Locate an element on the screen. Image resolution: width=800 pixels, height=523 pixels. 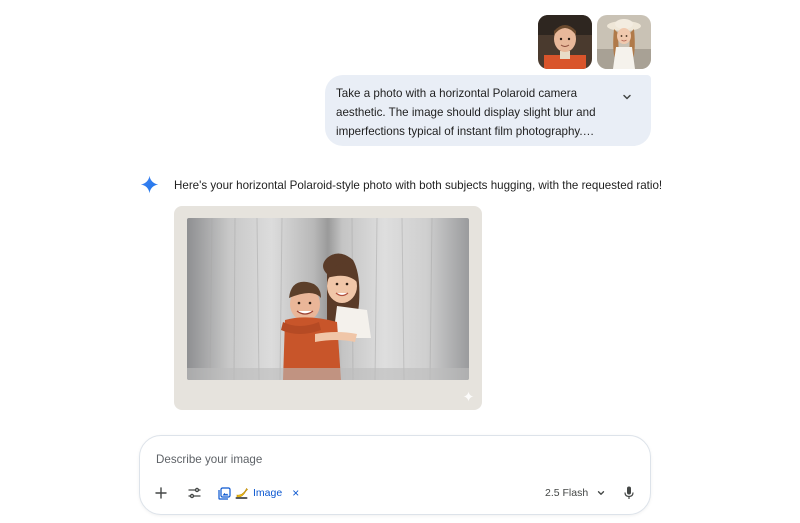
plus-icon is located at coordinates (161, 493).